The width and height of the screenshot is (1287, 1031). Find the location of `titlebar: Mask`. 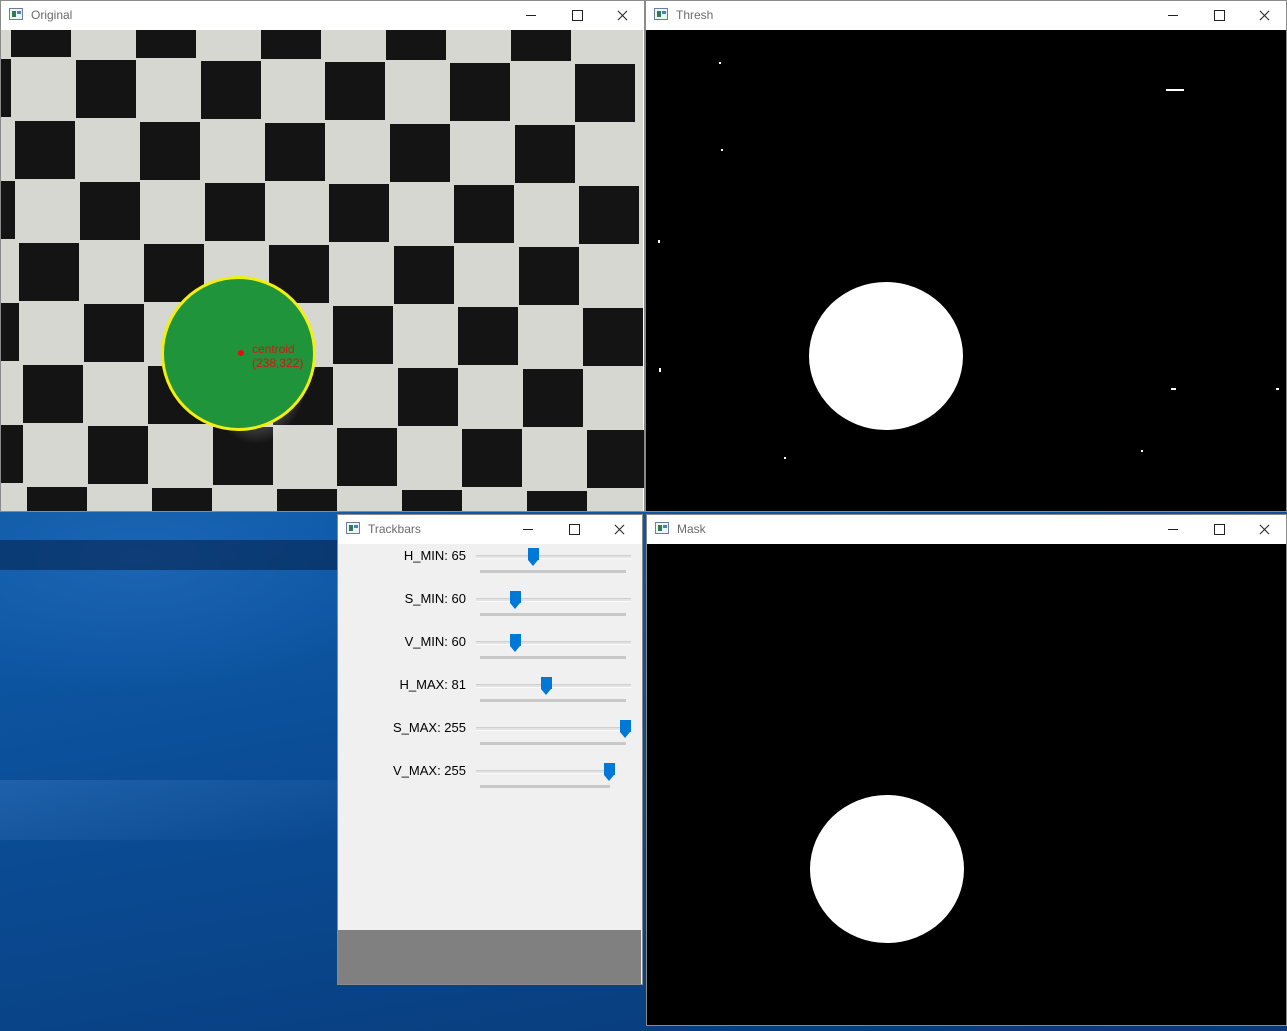

titlebar: Mask is located at coordinates (966, 529).